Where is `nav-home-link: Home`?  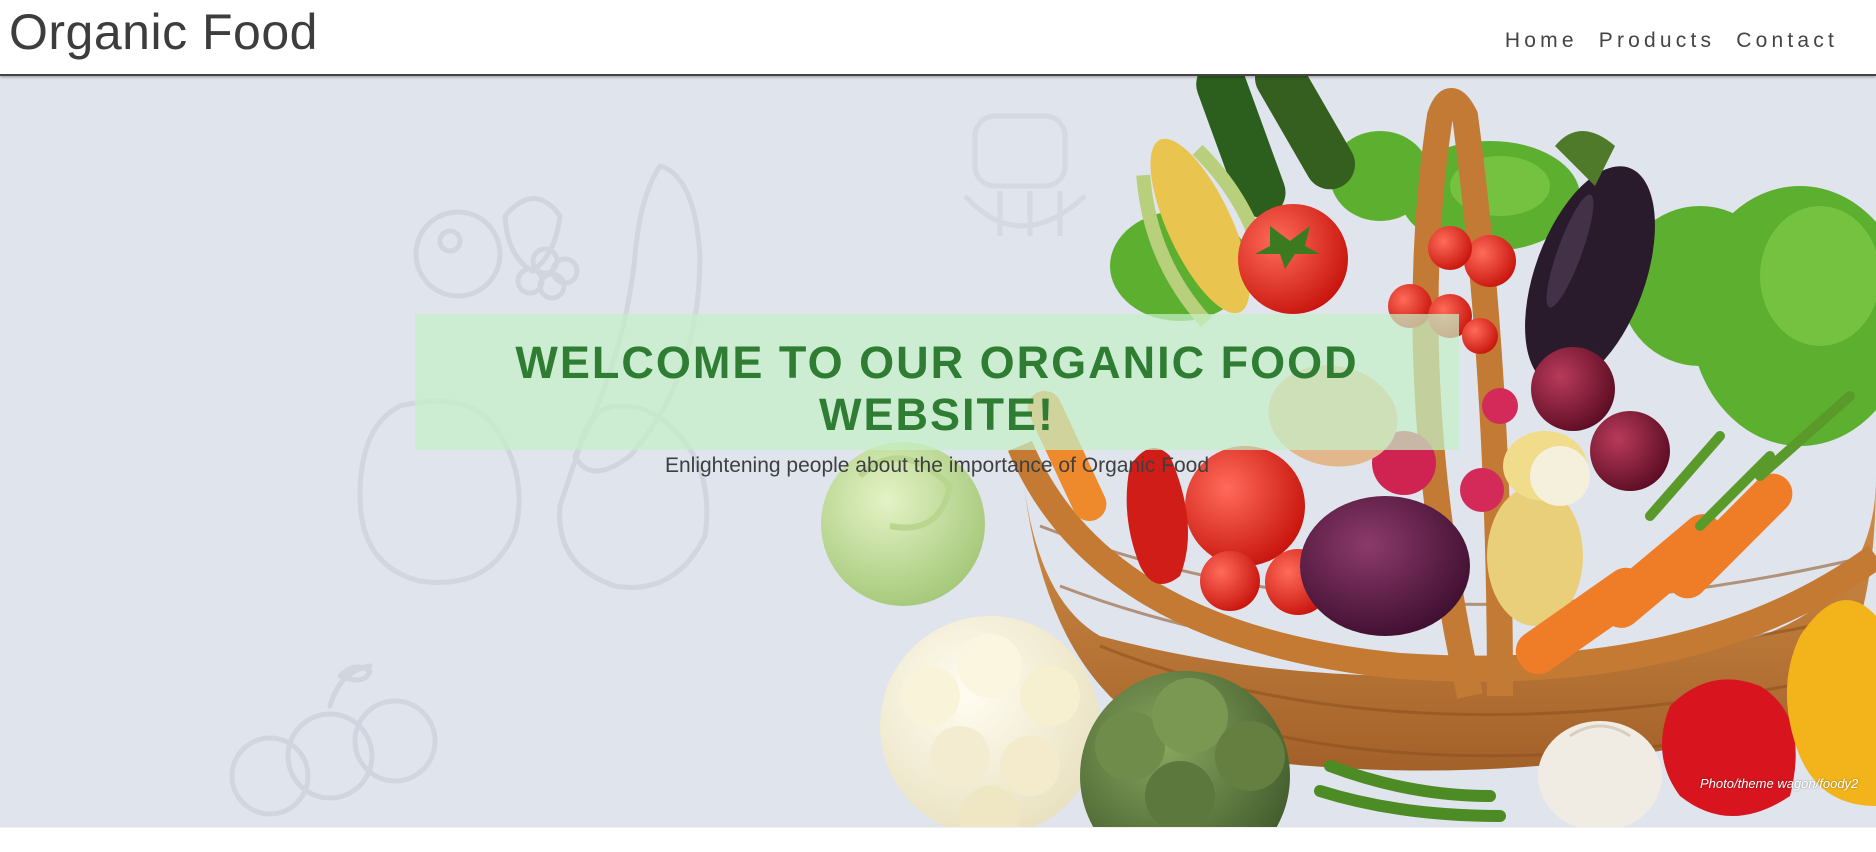
nav-home-link: Home is located at coordinates (1541, 41).